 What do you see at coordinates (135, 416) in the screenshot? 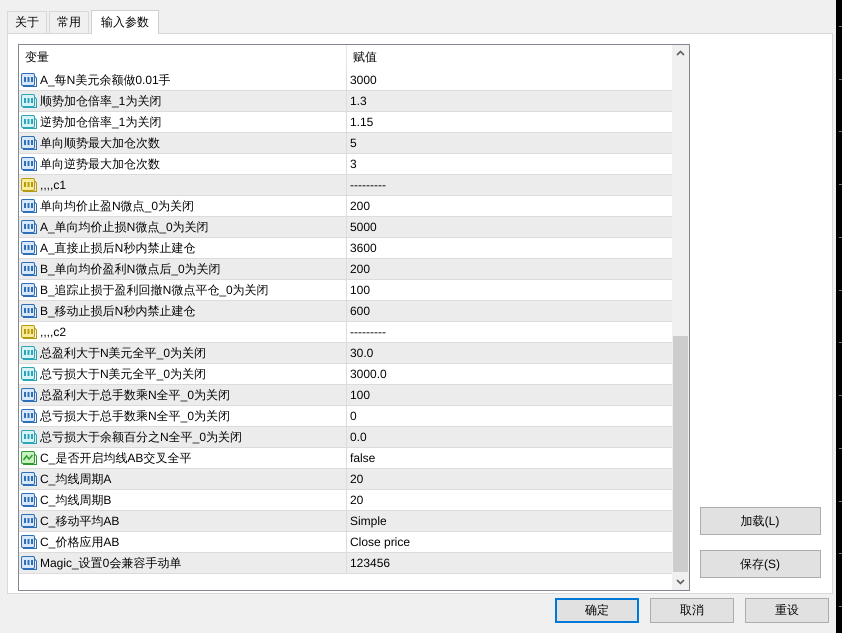
I see `variable-name: 总亏损大于总手数乘N全平_0为关闭` at bounding box center [135, 416].